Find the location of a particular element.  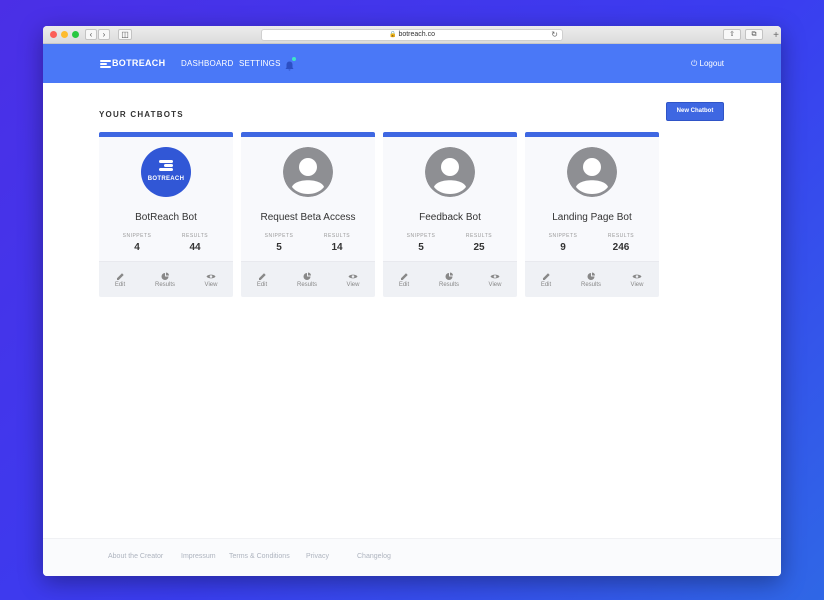

tabs-icon: ⧉ is located at coordinates (754, 34).